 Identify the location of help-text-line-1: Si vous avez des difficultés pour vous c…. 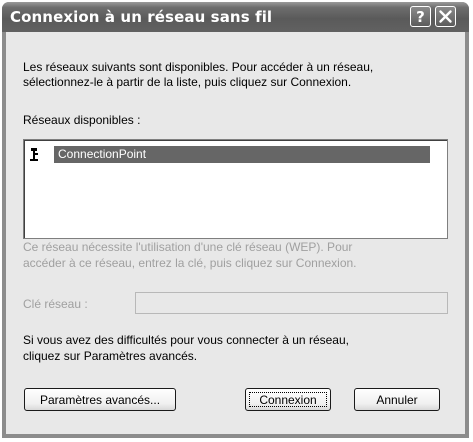
(186, 340).